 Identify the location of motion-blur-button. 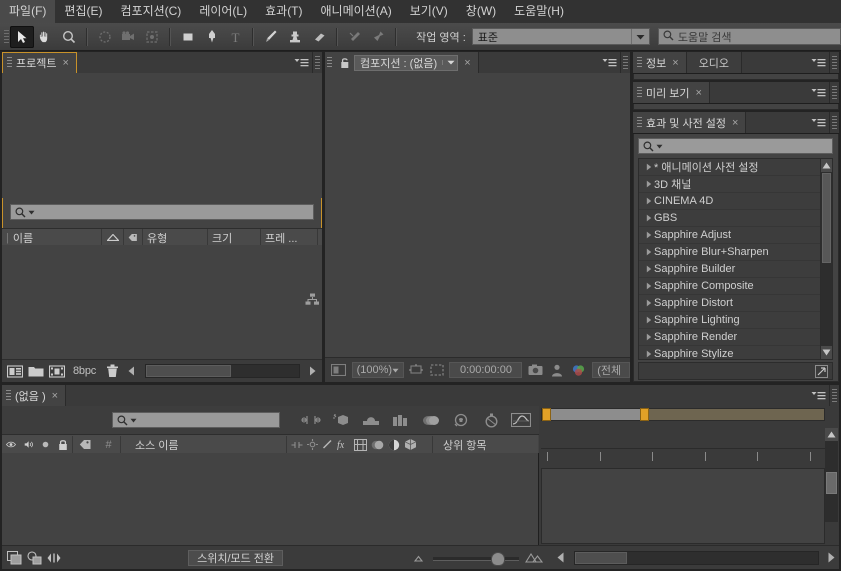
(431, 420).